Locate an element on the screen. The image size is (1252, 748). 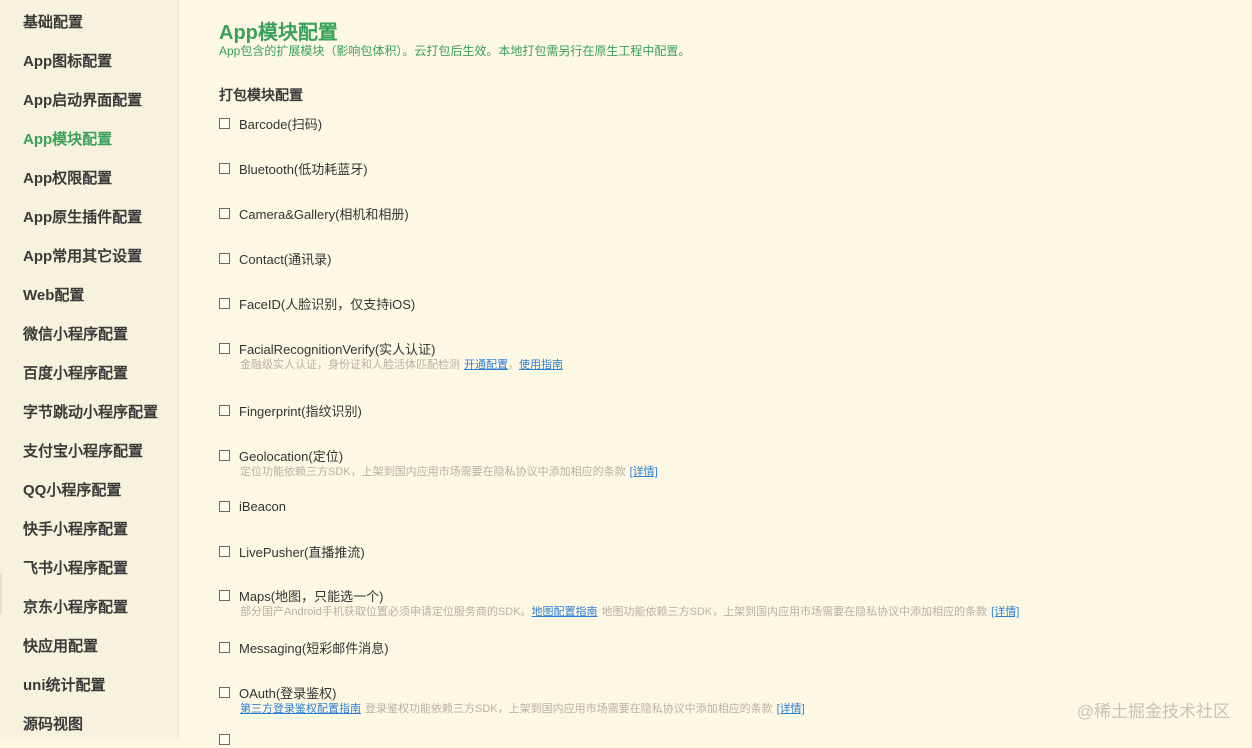
geolocation-checkbox is located at coordinates (224, 455).